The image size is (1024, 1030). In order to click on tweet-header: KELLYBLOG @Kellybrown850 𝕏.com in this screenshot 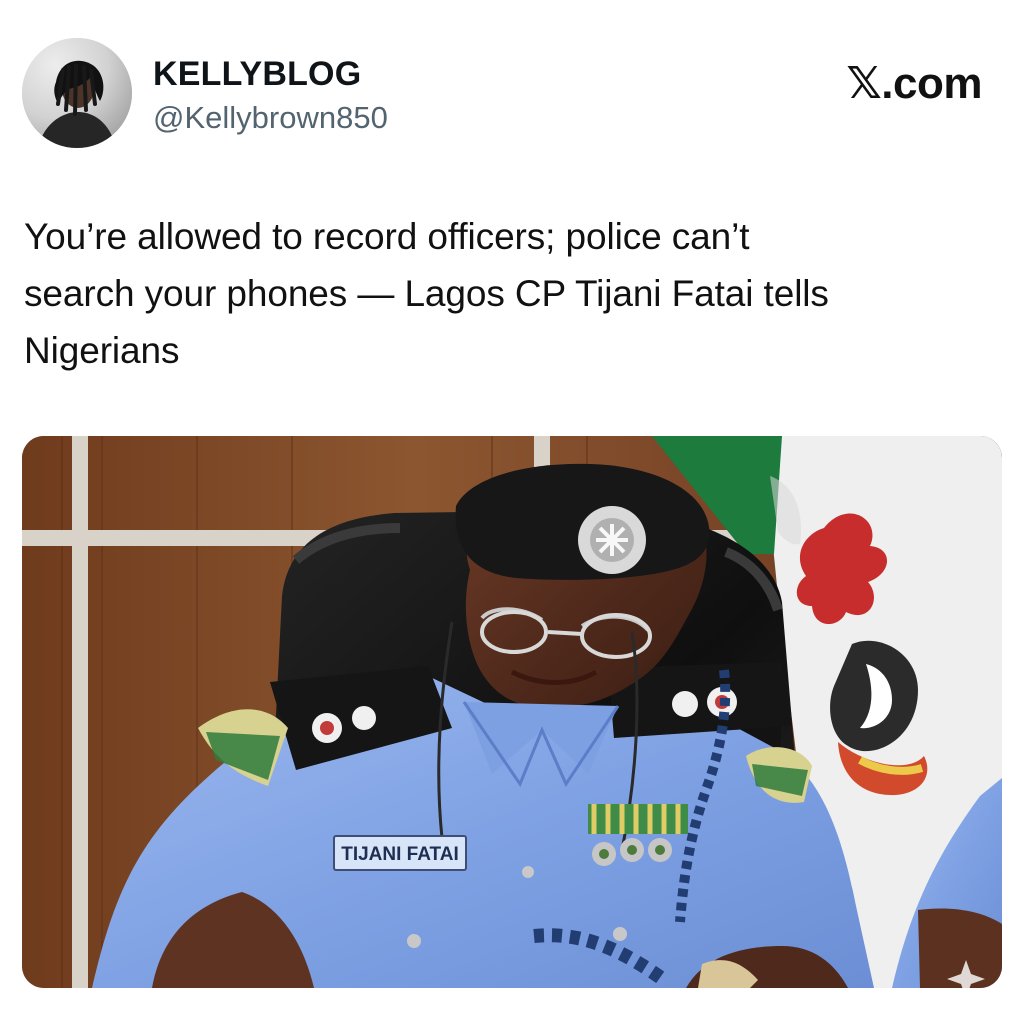, I will do `click(512, 94)`.